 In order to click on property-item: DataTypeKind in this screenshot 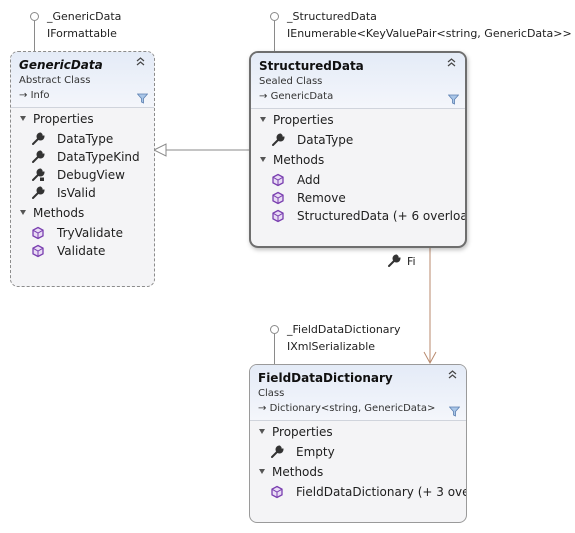, I will do `click(82, 157)`.